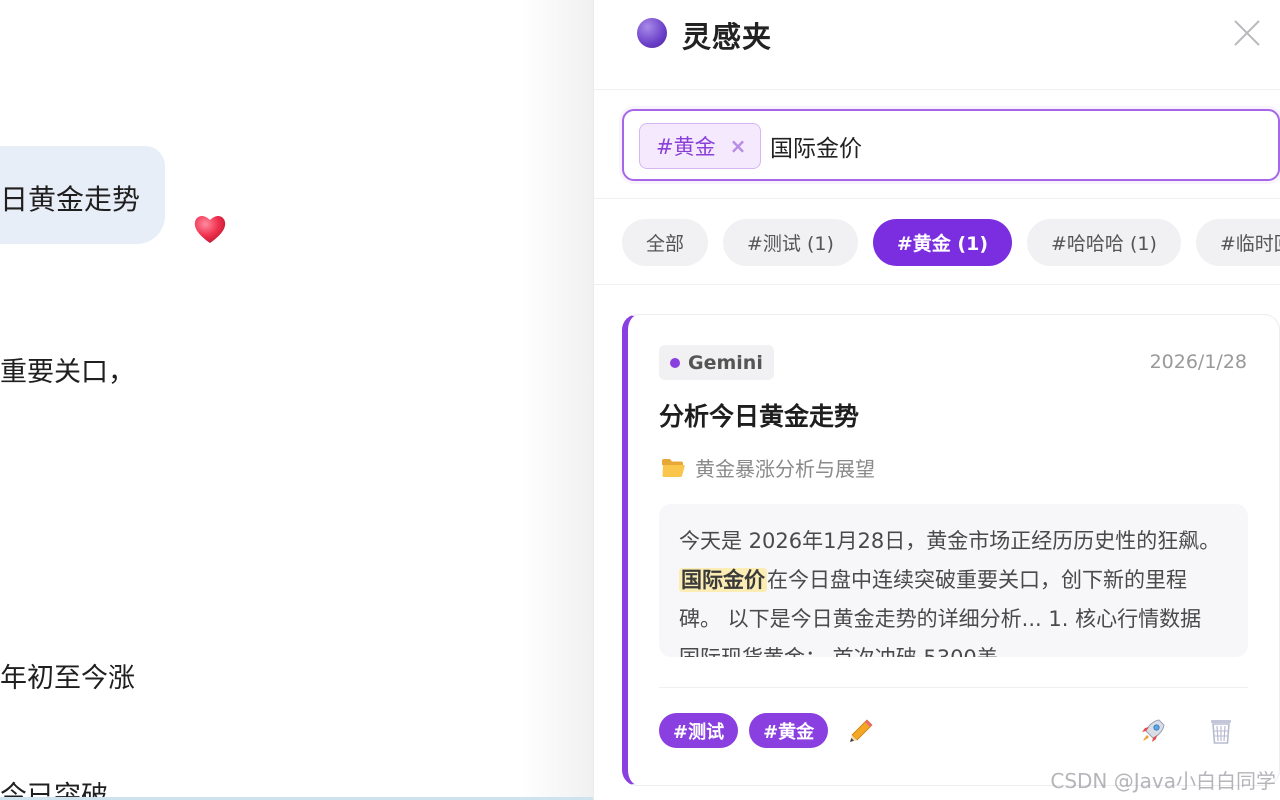  Describe the element at coordinates (67, 678) in the screenshot. I see `chat-line: 年初至今涨` at that location.